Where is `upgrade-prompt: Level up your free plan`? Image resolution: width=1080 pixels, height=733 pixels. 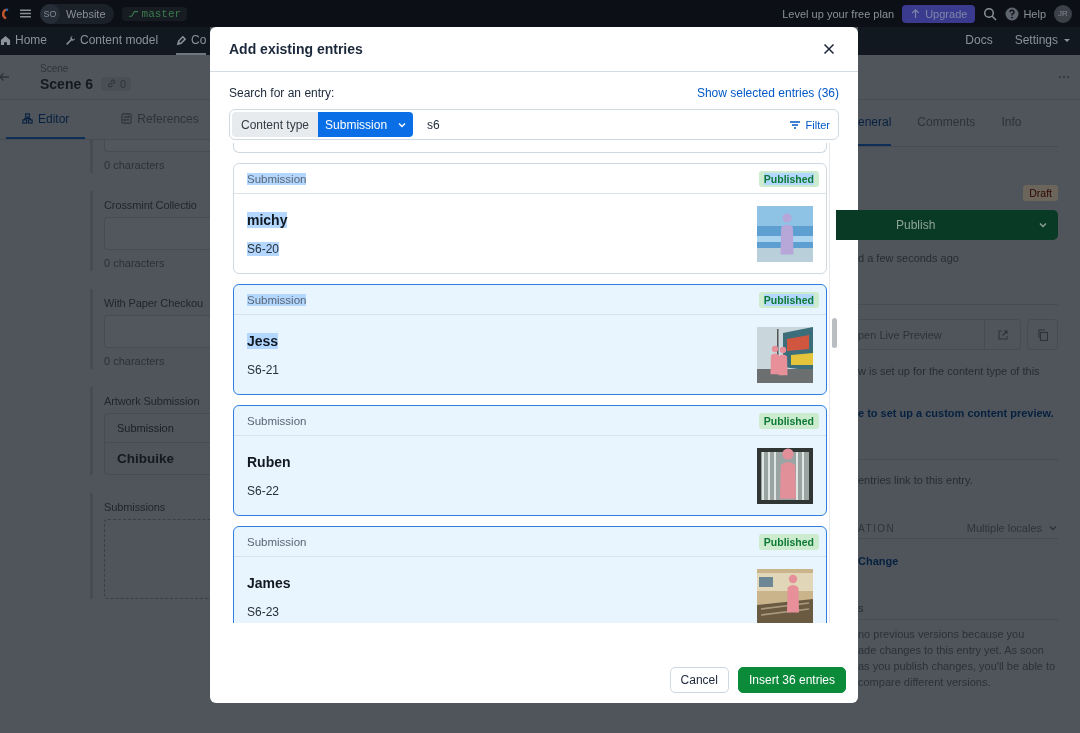 upgrade-prompt: Level up your free plan is located at coordinates (838, 13).